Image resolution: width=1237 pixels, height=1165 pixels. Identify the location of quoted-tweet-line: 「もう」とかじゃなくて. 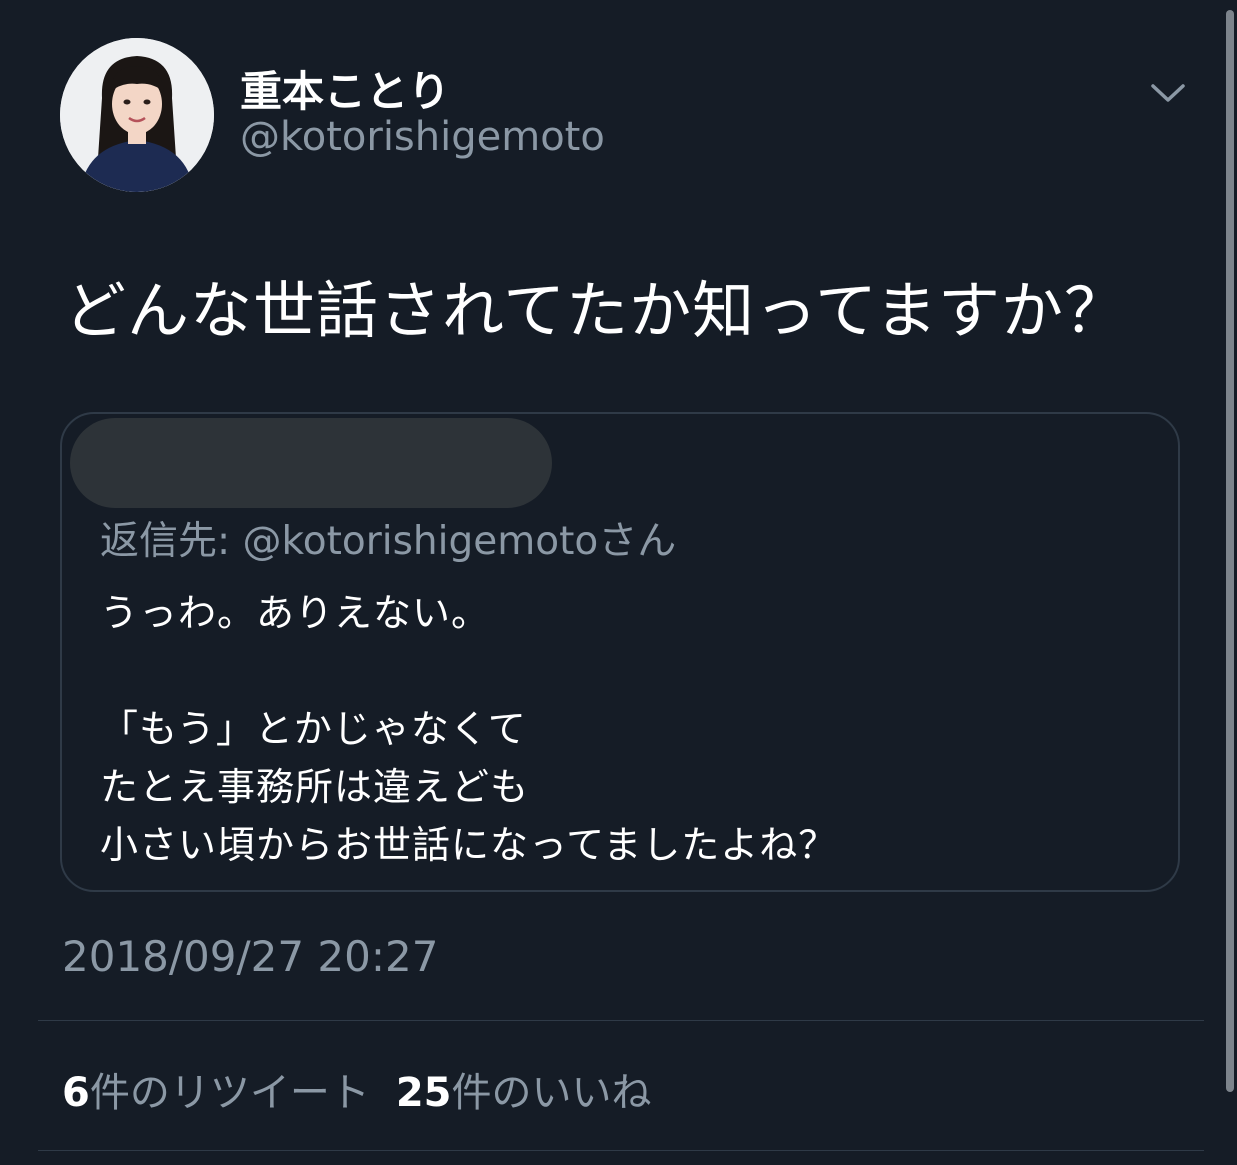
(313, 729).